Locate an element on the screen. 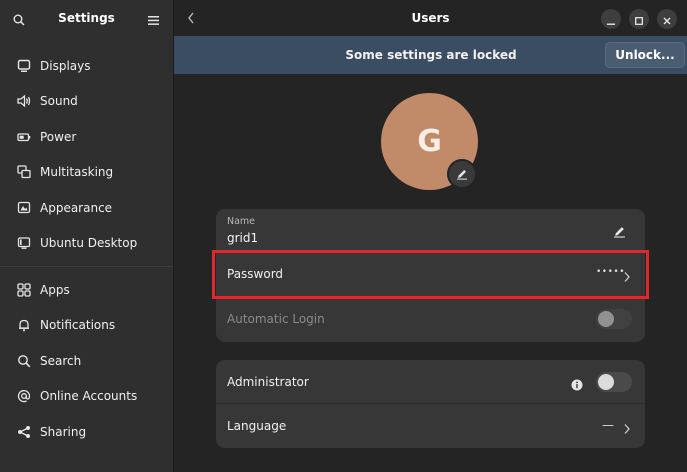 This screenshot has height=472, width=687. info-icon is located at coordinates (577, 385).